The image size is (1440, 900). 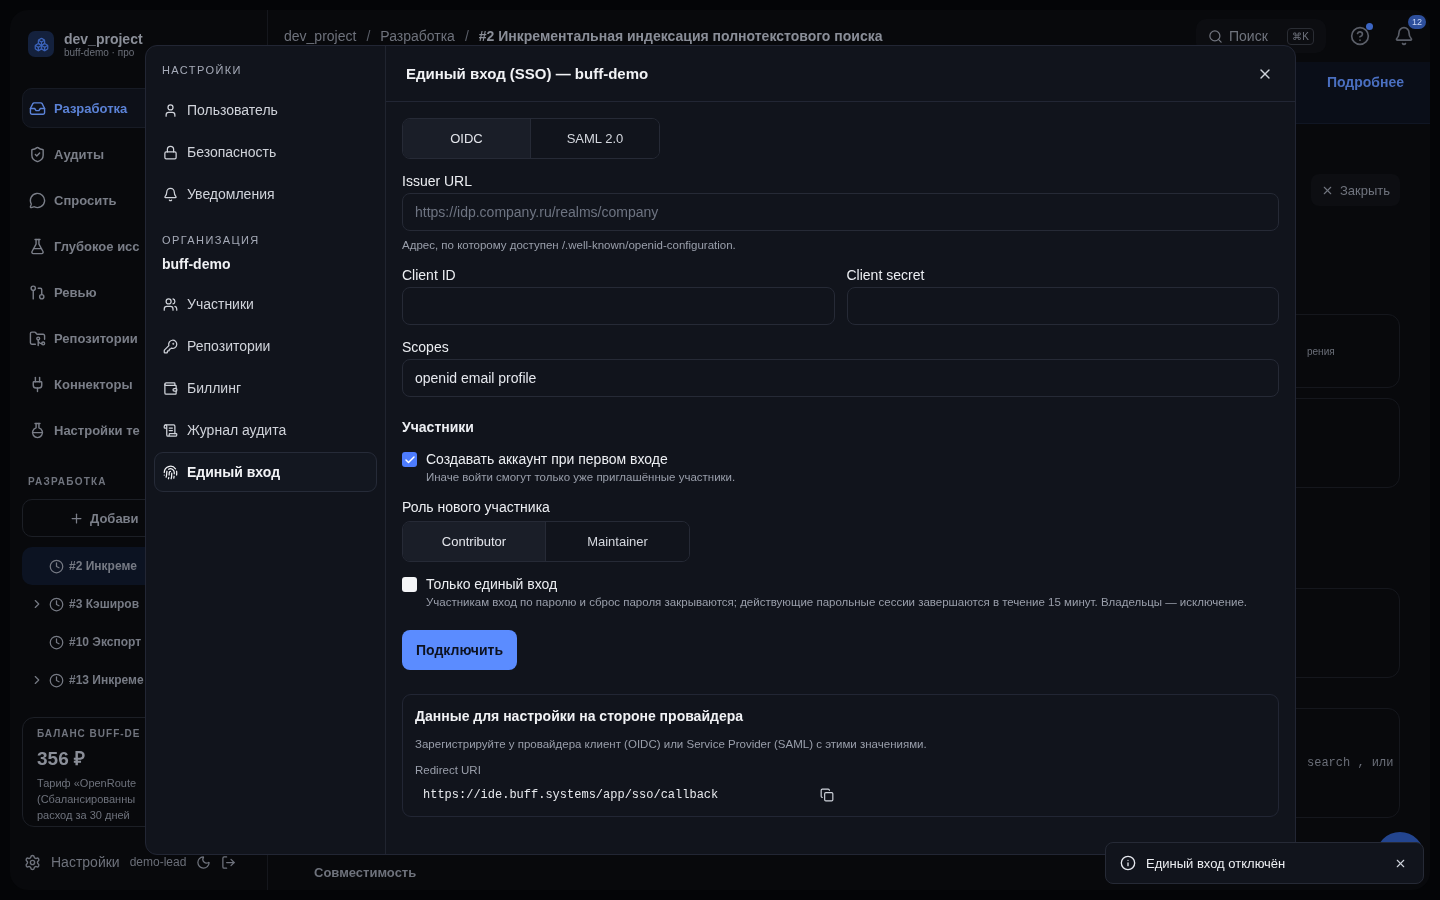 I want to click on settings-nav-item: Уведомления, so click(x=265, y=194).